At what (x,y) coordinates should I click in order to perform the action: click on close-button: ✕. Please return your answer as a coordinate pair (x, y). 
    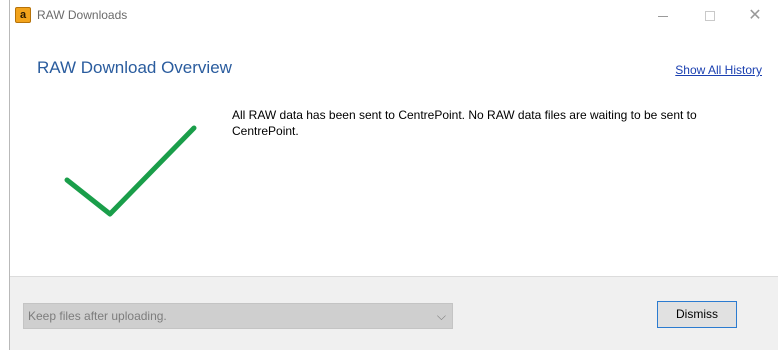
    Looking at the image, I should click on (755, 17).